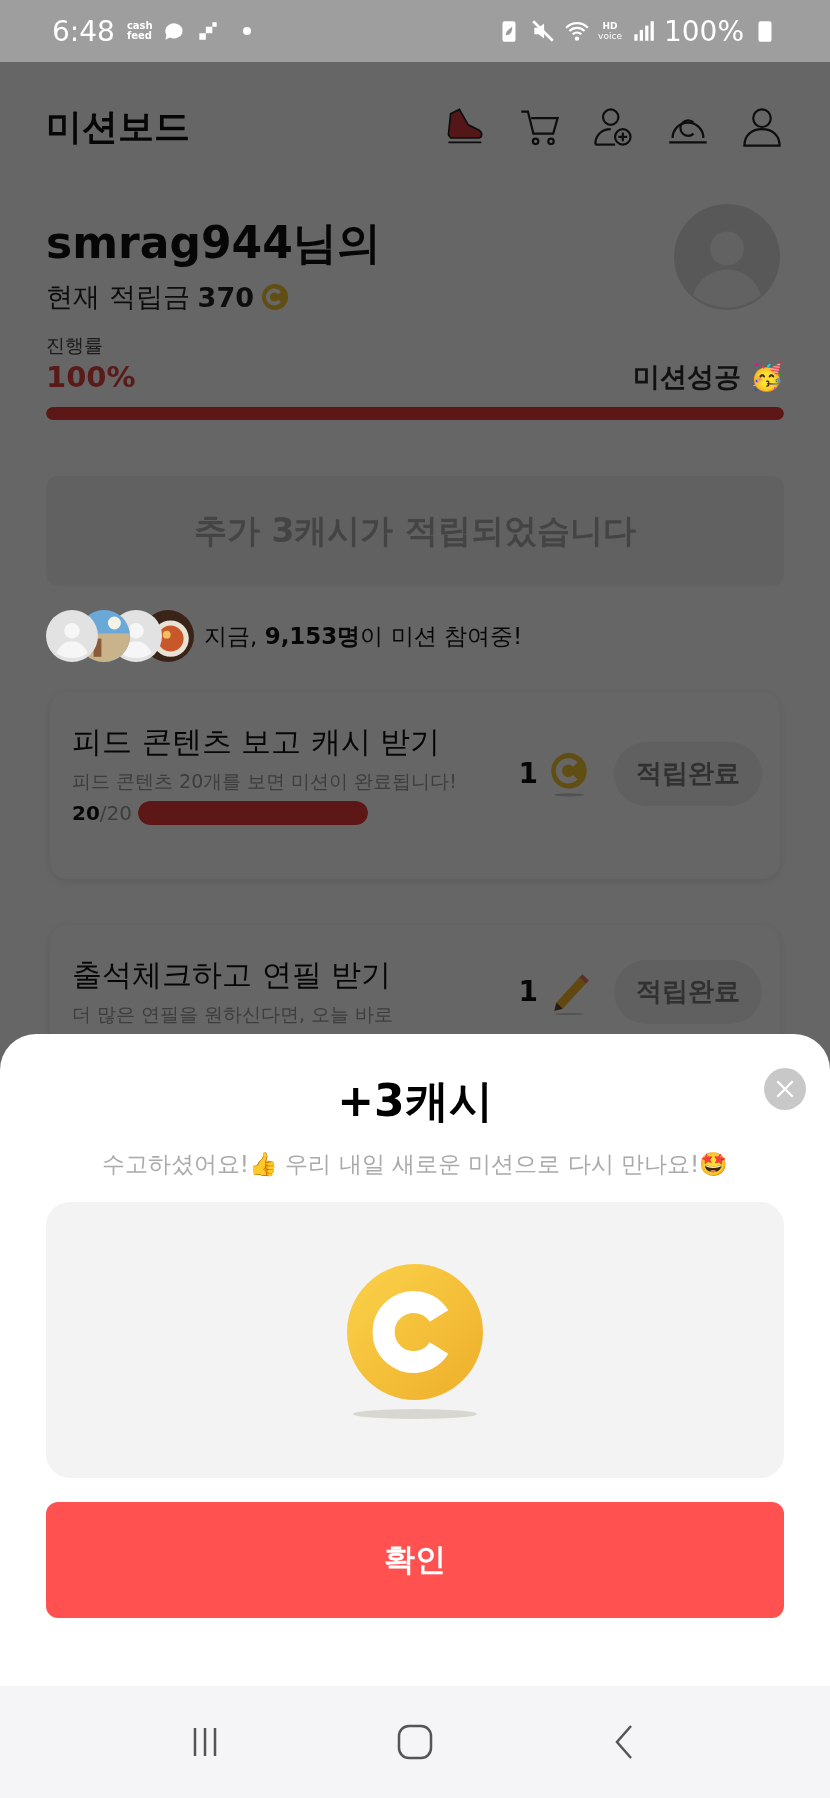 This screenshot has width=830, height=1798. Describe the element at coordinates (257, 742) in the screenshot. I see `mission-title: 피드 콘텐츠 보고 캐시 받기` at that location.